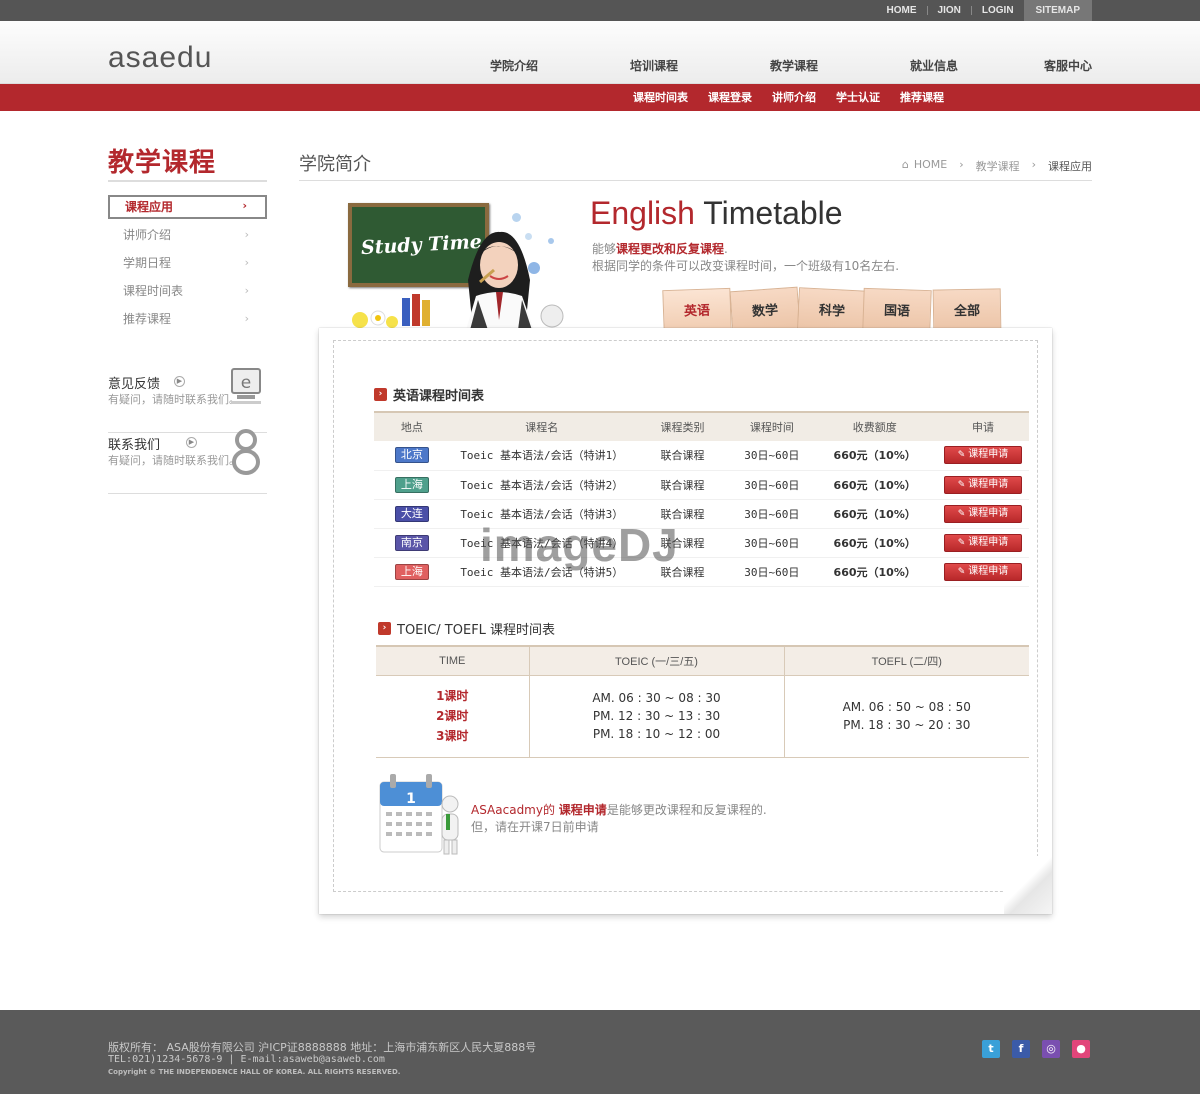 This screenshot has height=1094, width=1200. I want to click on tab-korean: 国语, so click(897, 310).